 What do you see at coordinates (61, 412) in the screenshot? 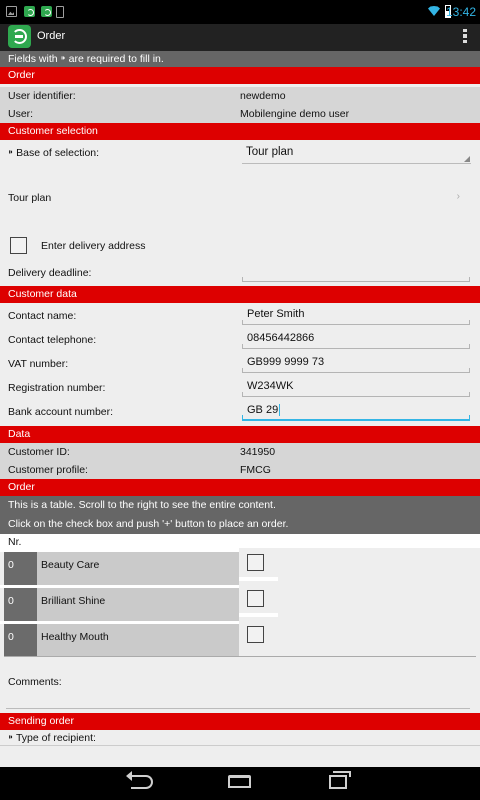
I see `bank-account-label: Bank account number:` at bounding box center [61, 412].